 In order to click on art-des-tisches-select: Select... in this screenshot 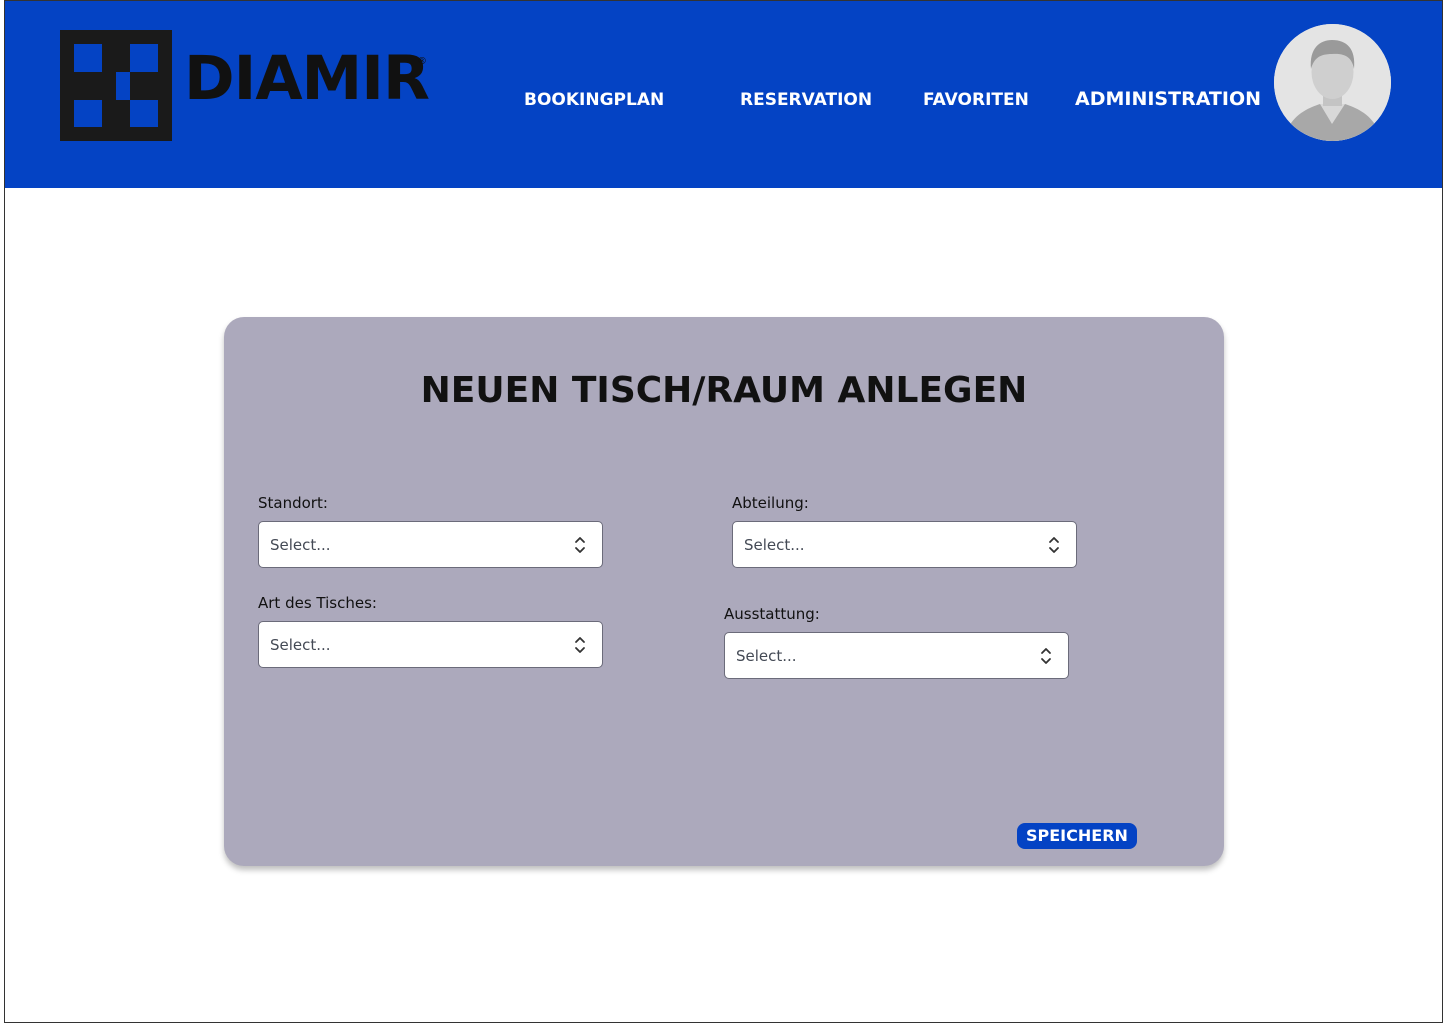, I will do `click(430, 644)`.